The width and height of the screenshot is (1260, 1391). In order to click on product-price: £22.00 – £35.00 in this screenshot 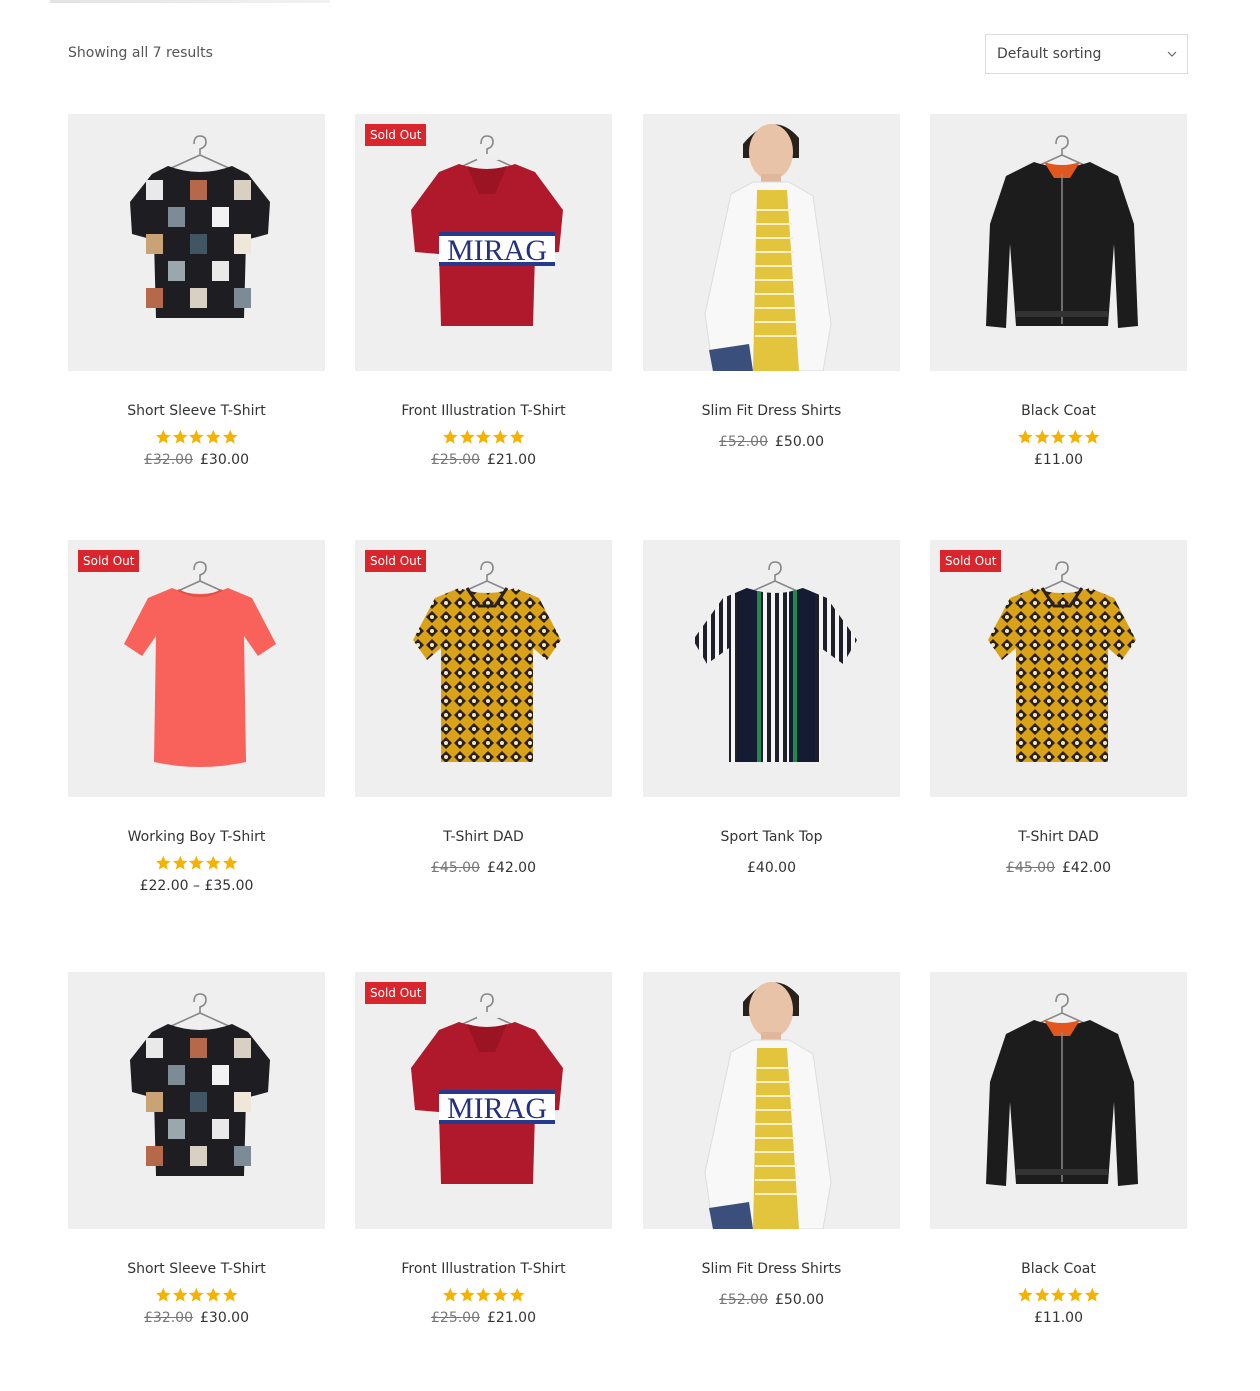, I will do `click(196, 886)`.